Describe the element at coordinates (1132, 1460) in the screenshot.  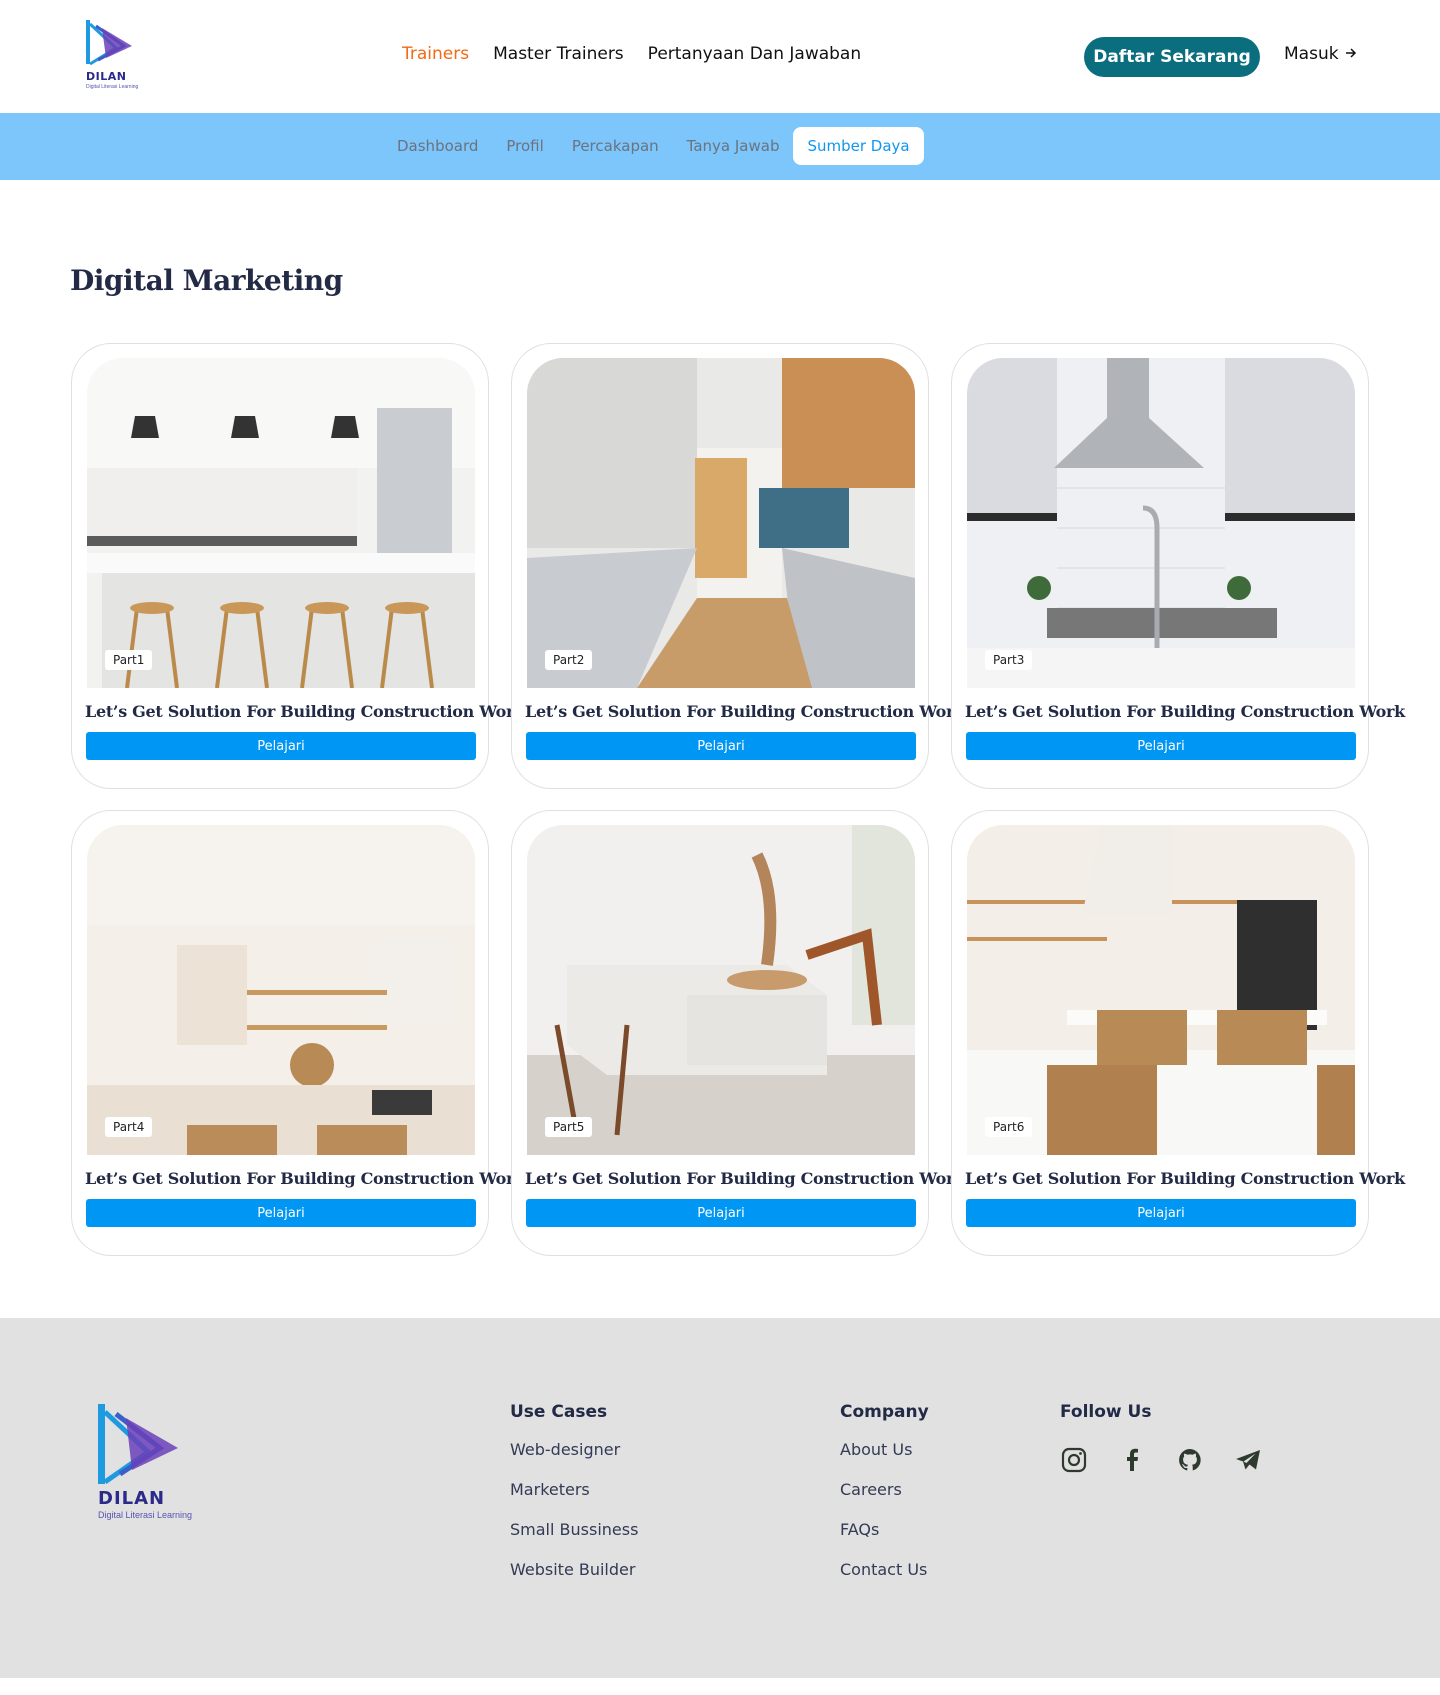
I see `facebook-icon` at that location.